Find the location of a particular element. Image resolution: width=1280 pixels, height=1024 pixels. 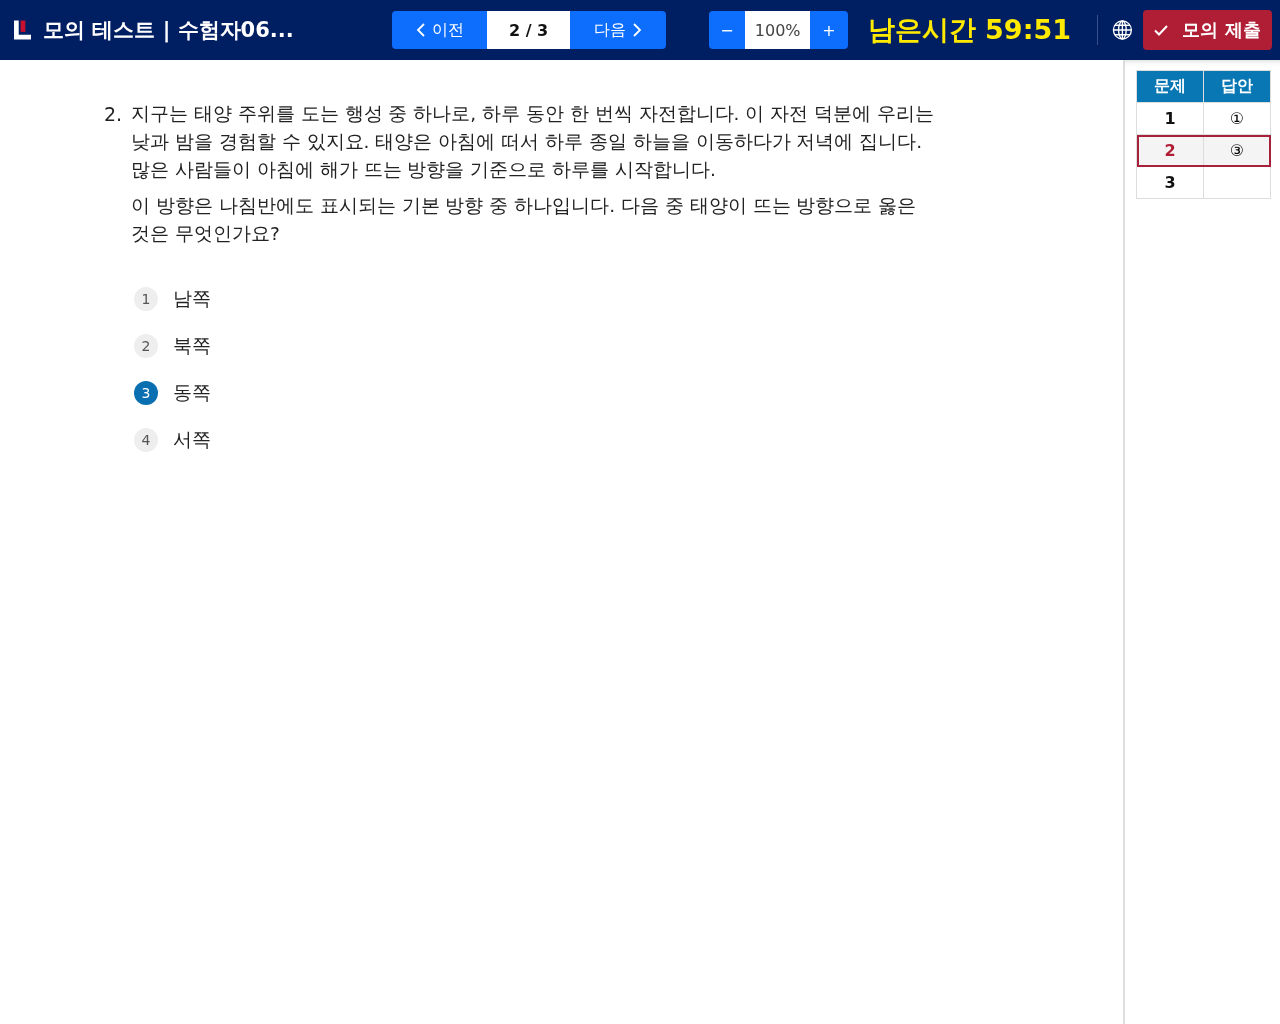

question-text: 지구는 태양 주위를 도는 행성 중 하나로, 하루 동안 한 번씩 자전합니다. 이 자전 덕분에 우리는 낮과 밤을 경험할 수 있지요. 태양은 아침에 떠서 하루 종일 하늘을 이동하다가 저녁에 집니다. 많은 사람들이 아침에 해가 뜨는 방향을 기준으로 하루를 시작합니다. is located at coordinates (532, 142).